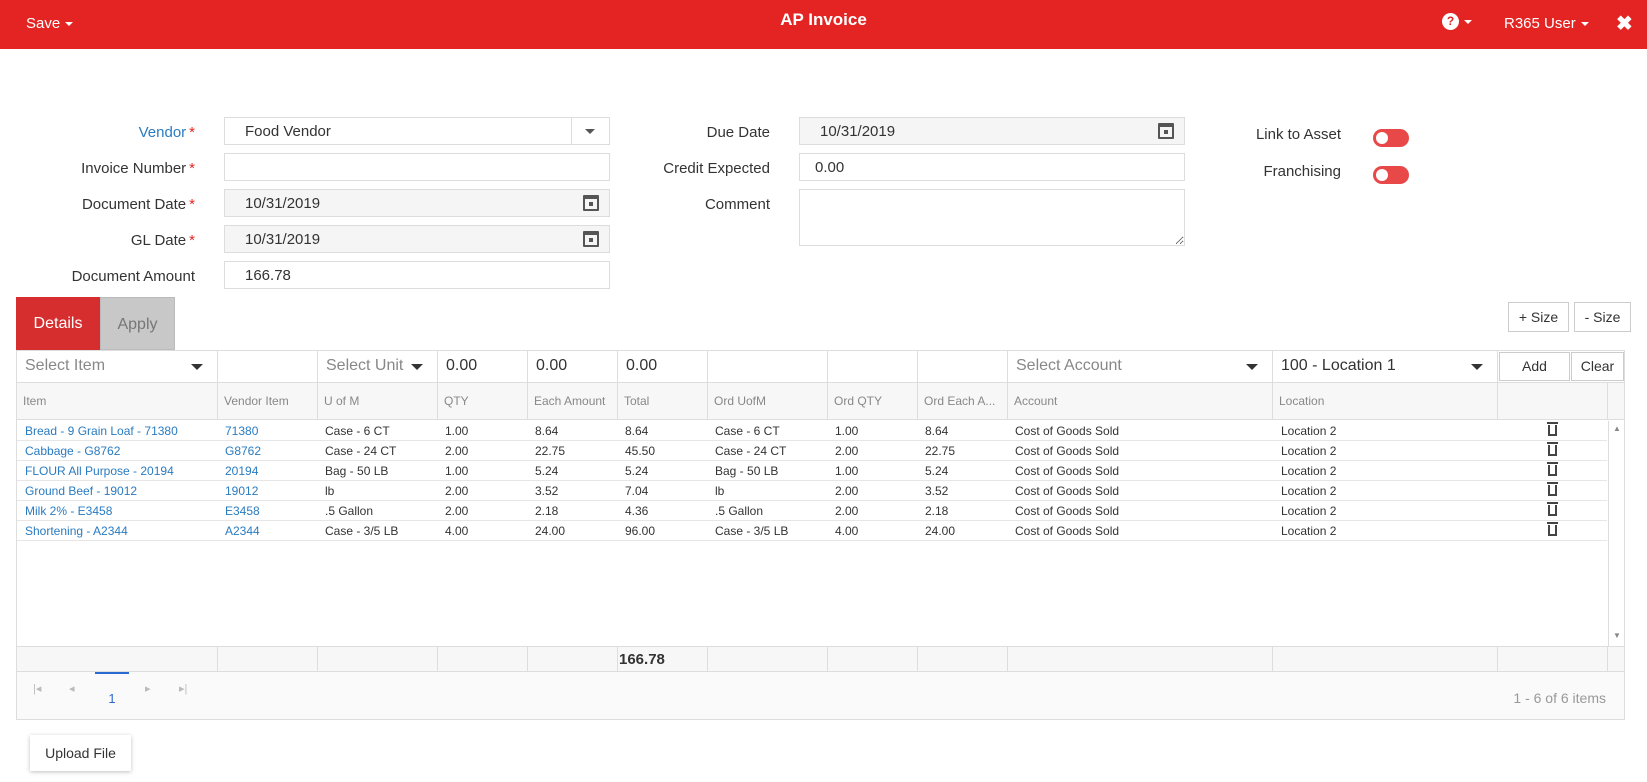 The width and height of the screenshot is (1647, 782). I want to click on vendor-dropdown-toggle, so click(590, 131).